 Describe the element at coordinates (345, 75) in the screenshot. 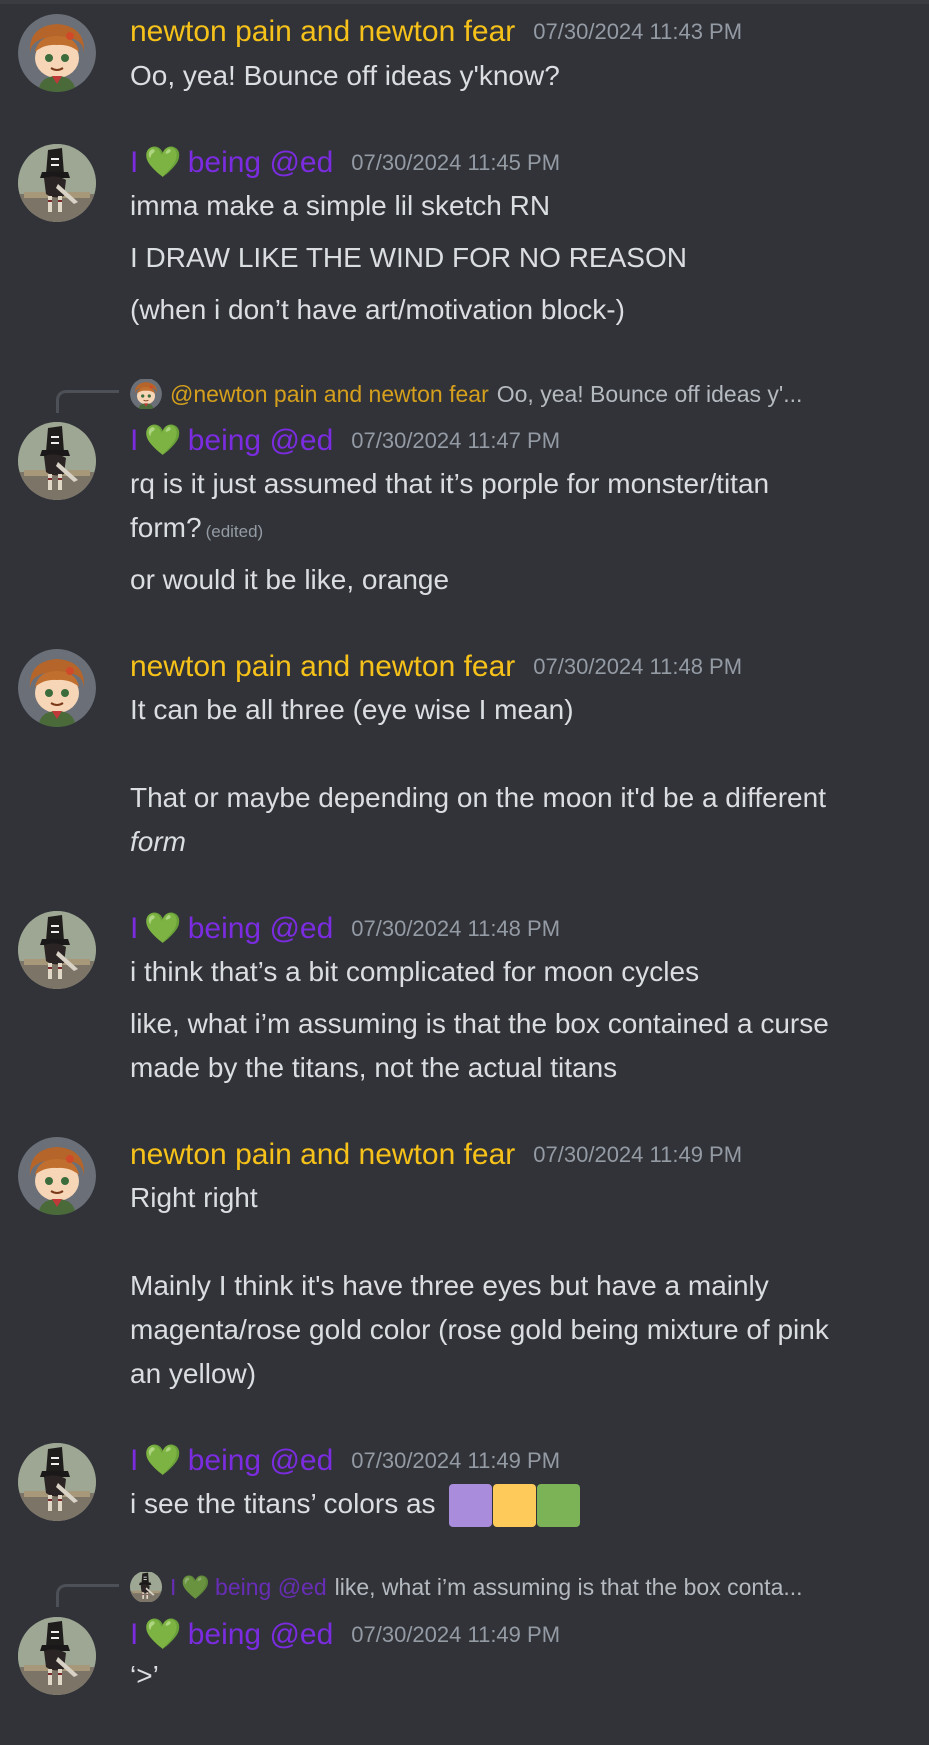

I see `message-text: Oo, yea! Bounce off ideas y'know?` at that location.